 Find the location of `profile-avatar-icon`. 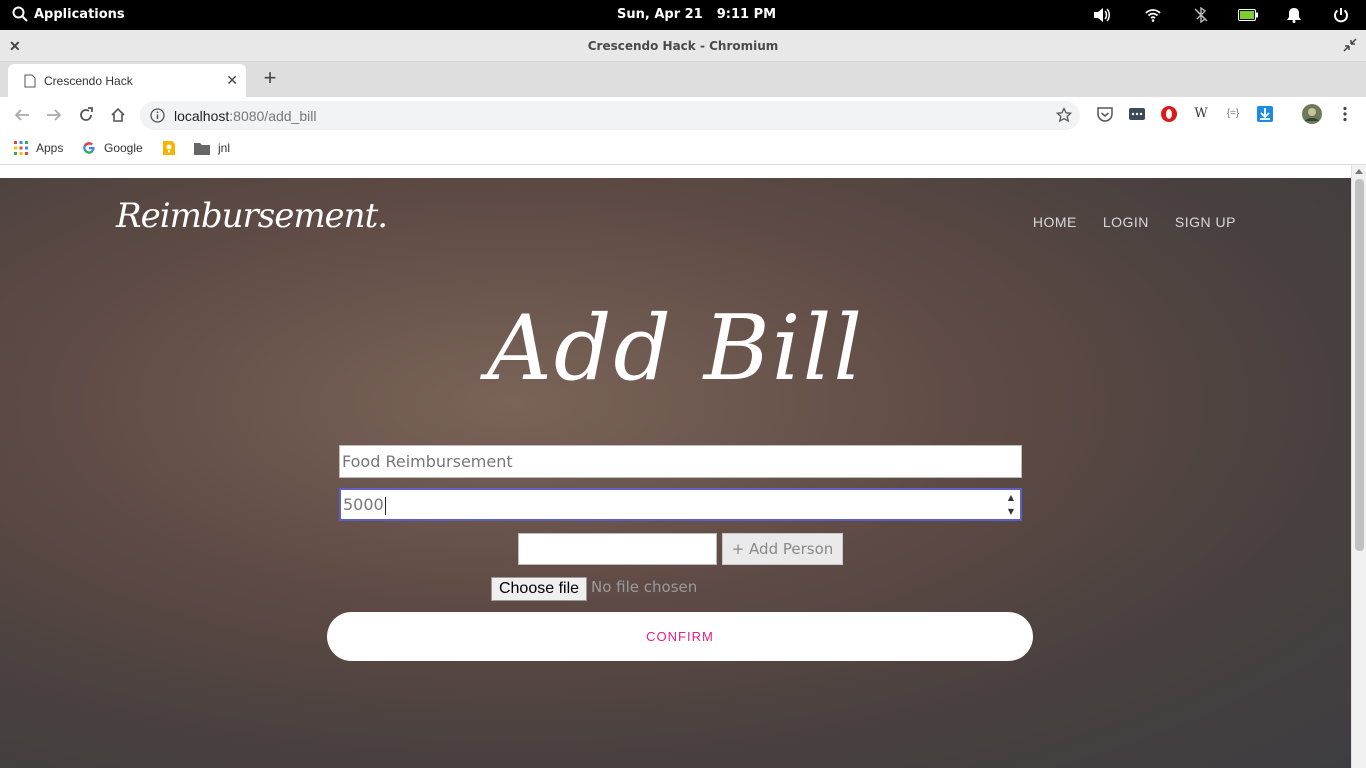

profile-avatar-icon is located at coordinates (1312, 114).